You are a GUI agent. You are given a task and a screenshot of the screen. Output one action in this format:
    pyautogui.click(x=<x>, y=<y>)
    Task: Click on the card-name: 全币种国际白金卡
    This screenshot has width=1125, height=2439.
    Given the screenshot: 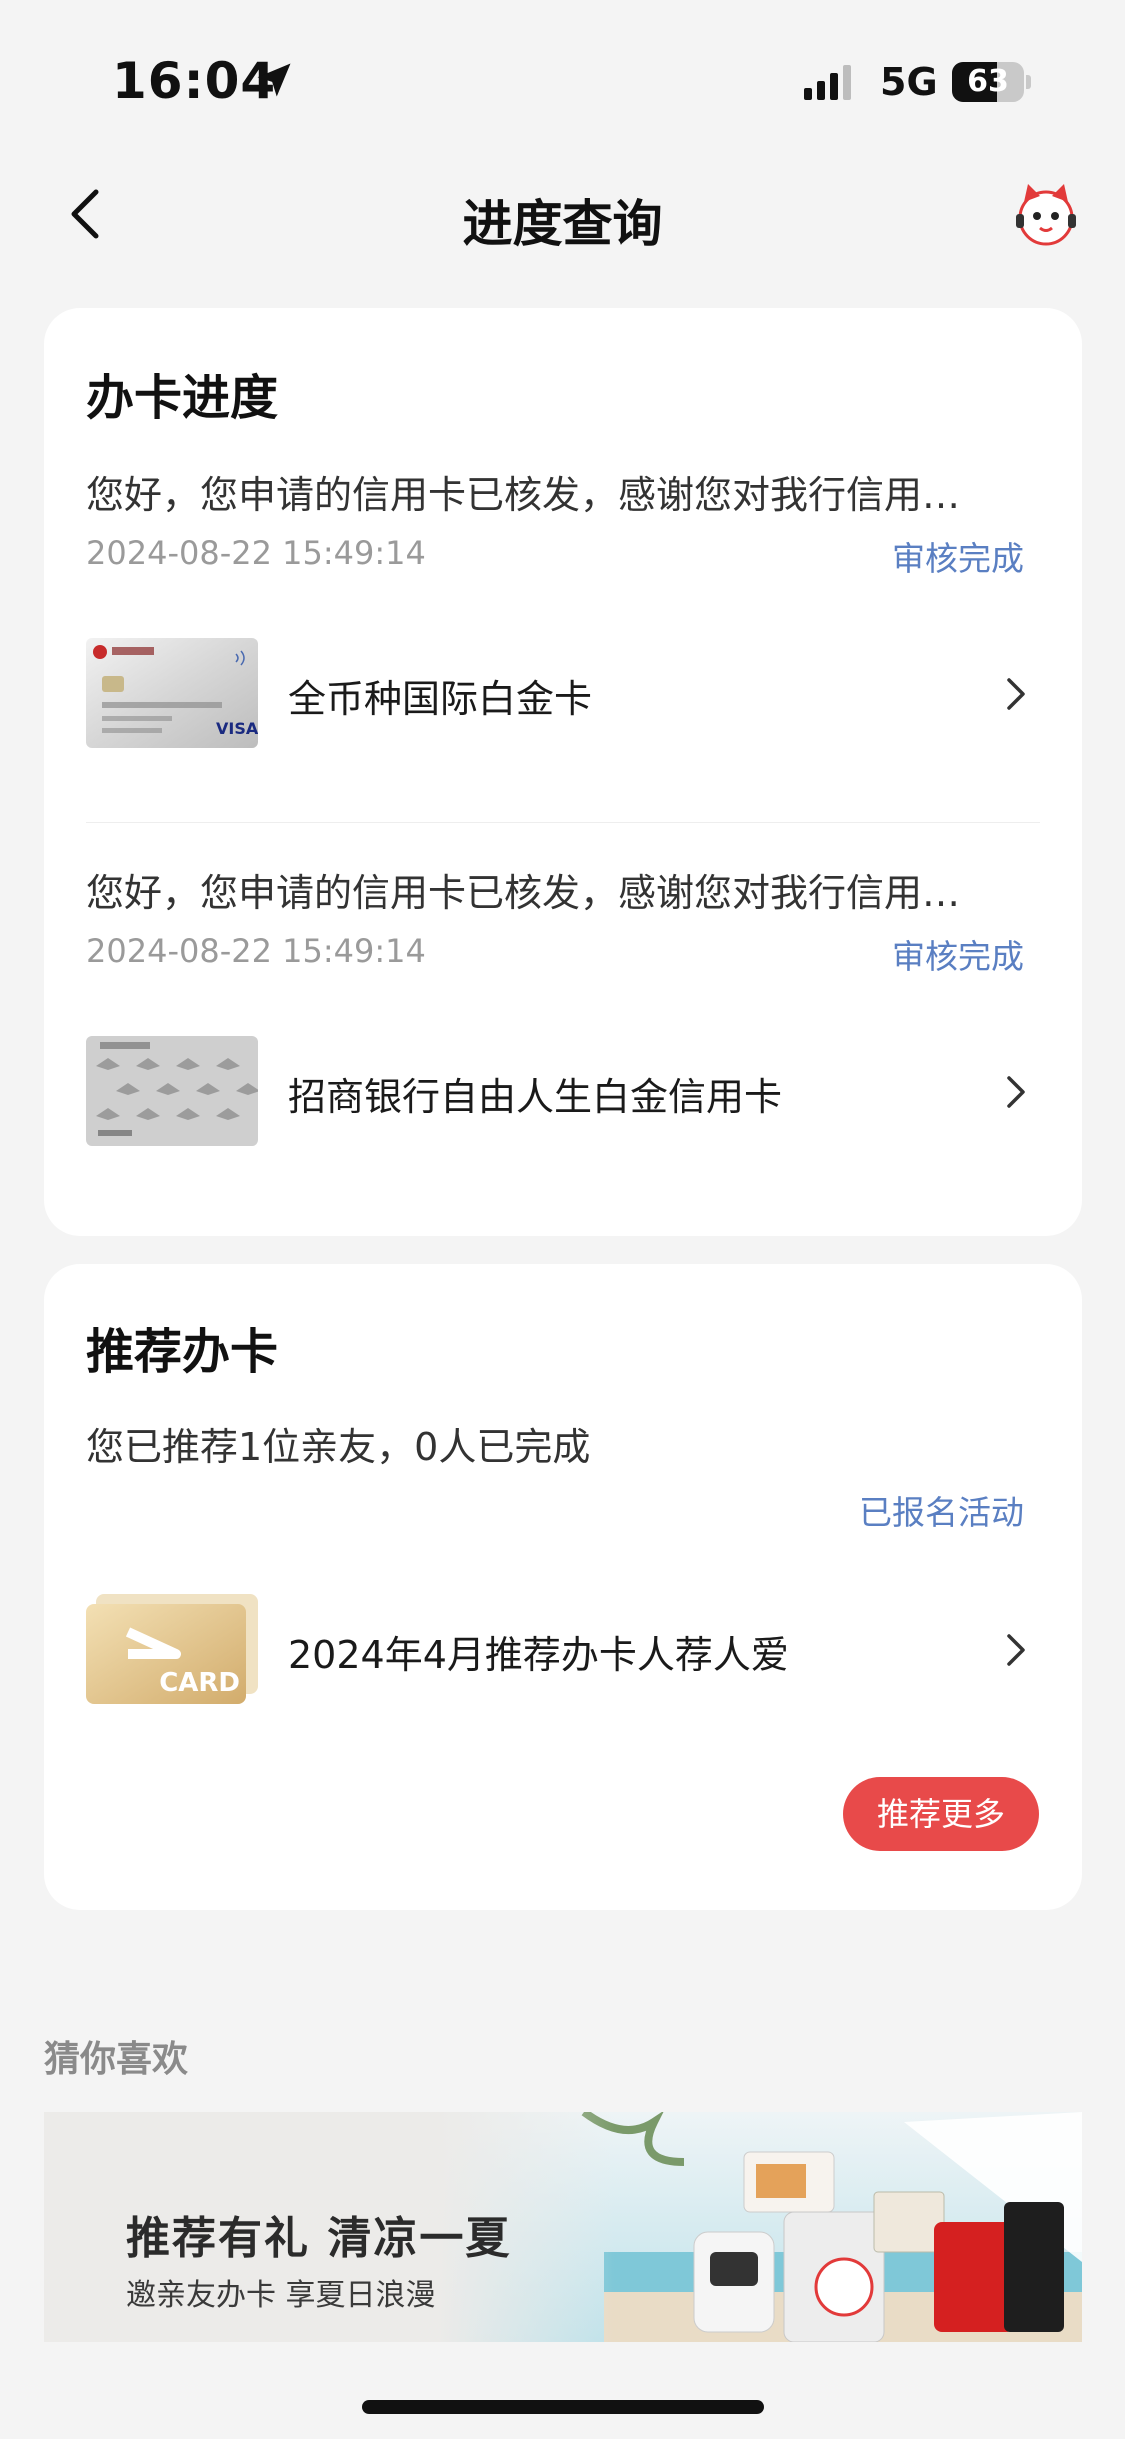 What is the action you would take?
    pyautogui.click(x=440, y=699)
    